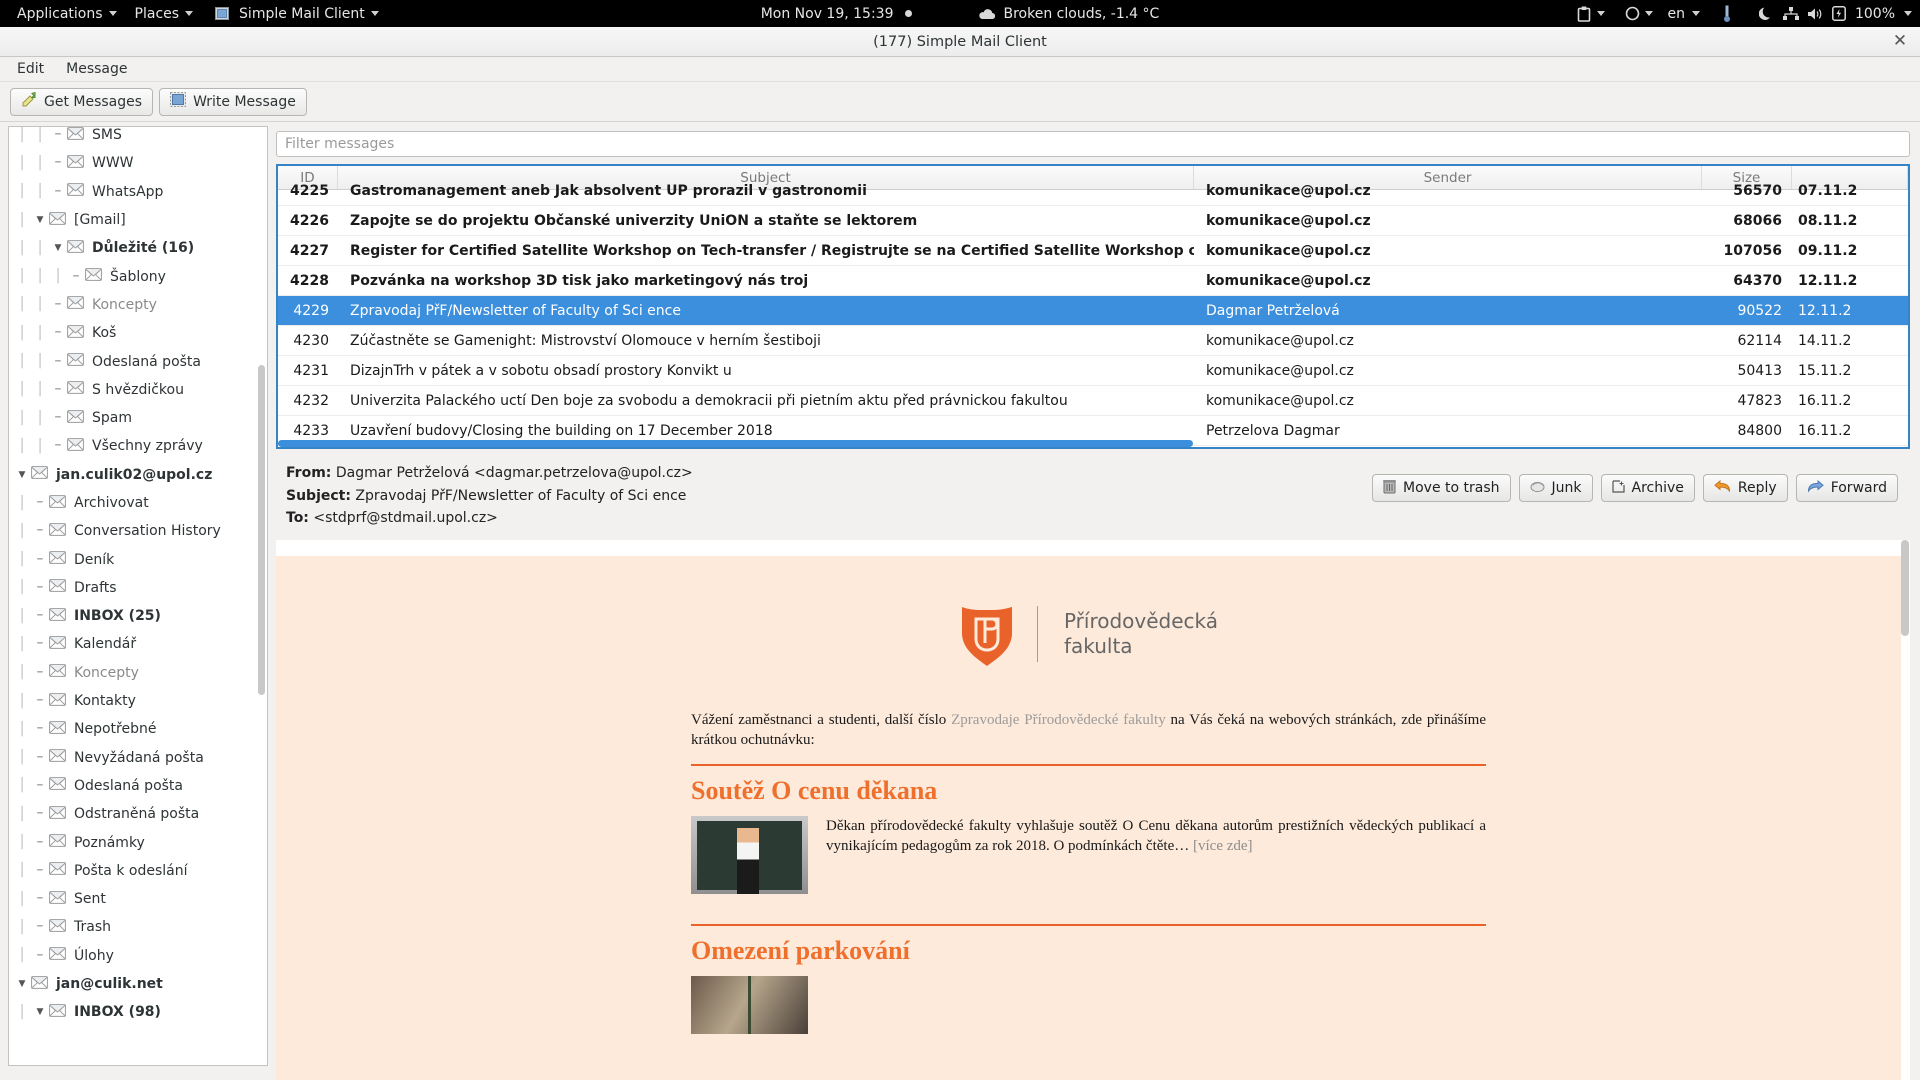 This screenshot has height=1080, width=1920. Describe the element at coordinates (138, 842) in the screenshot. I see `sidebar-item-25: │ ─ Poznámky` at that location.